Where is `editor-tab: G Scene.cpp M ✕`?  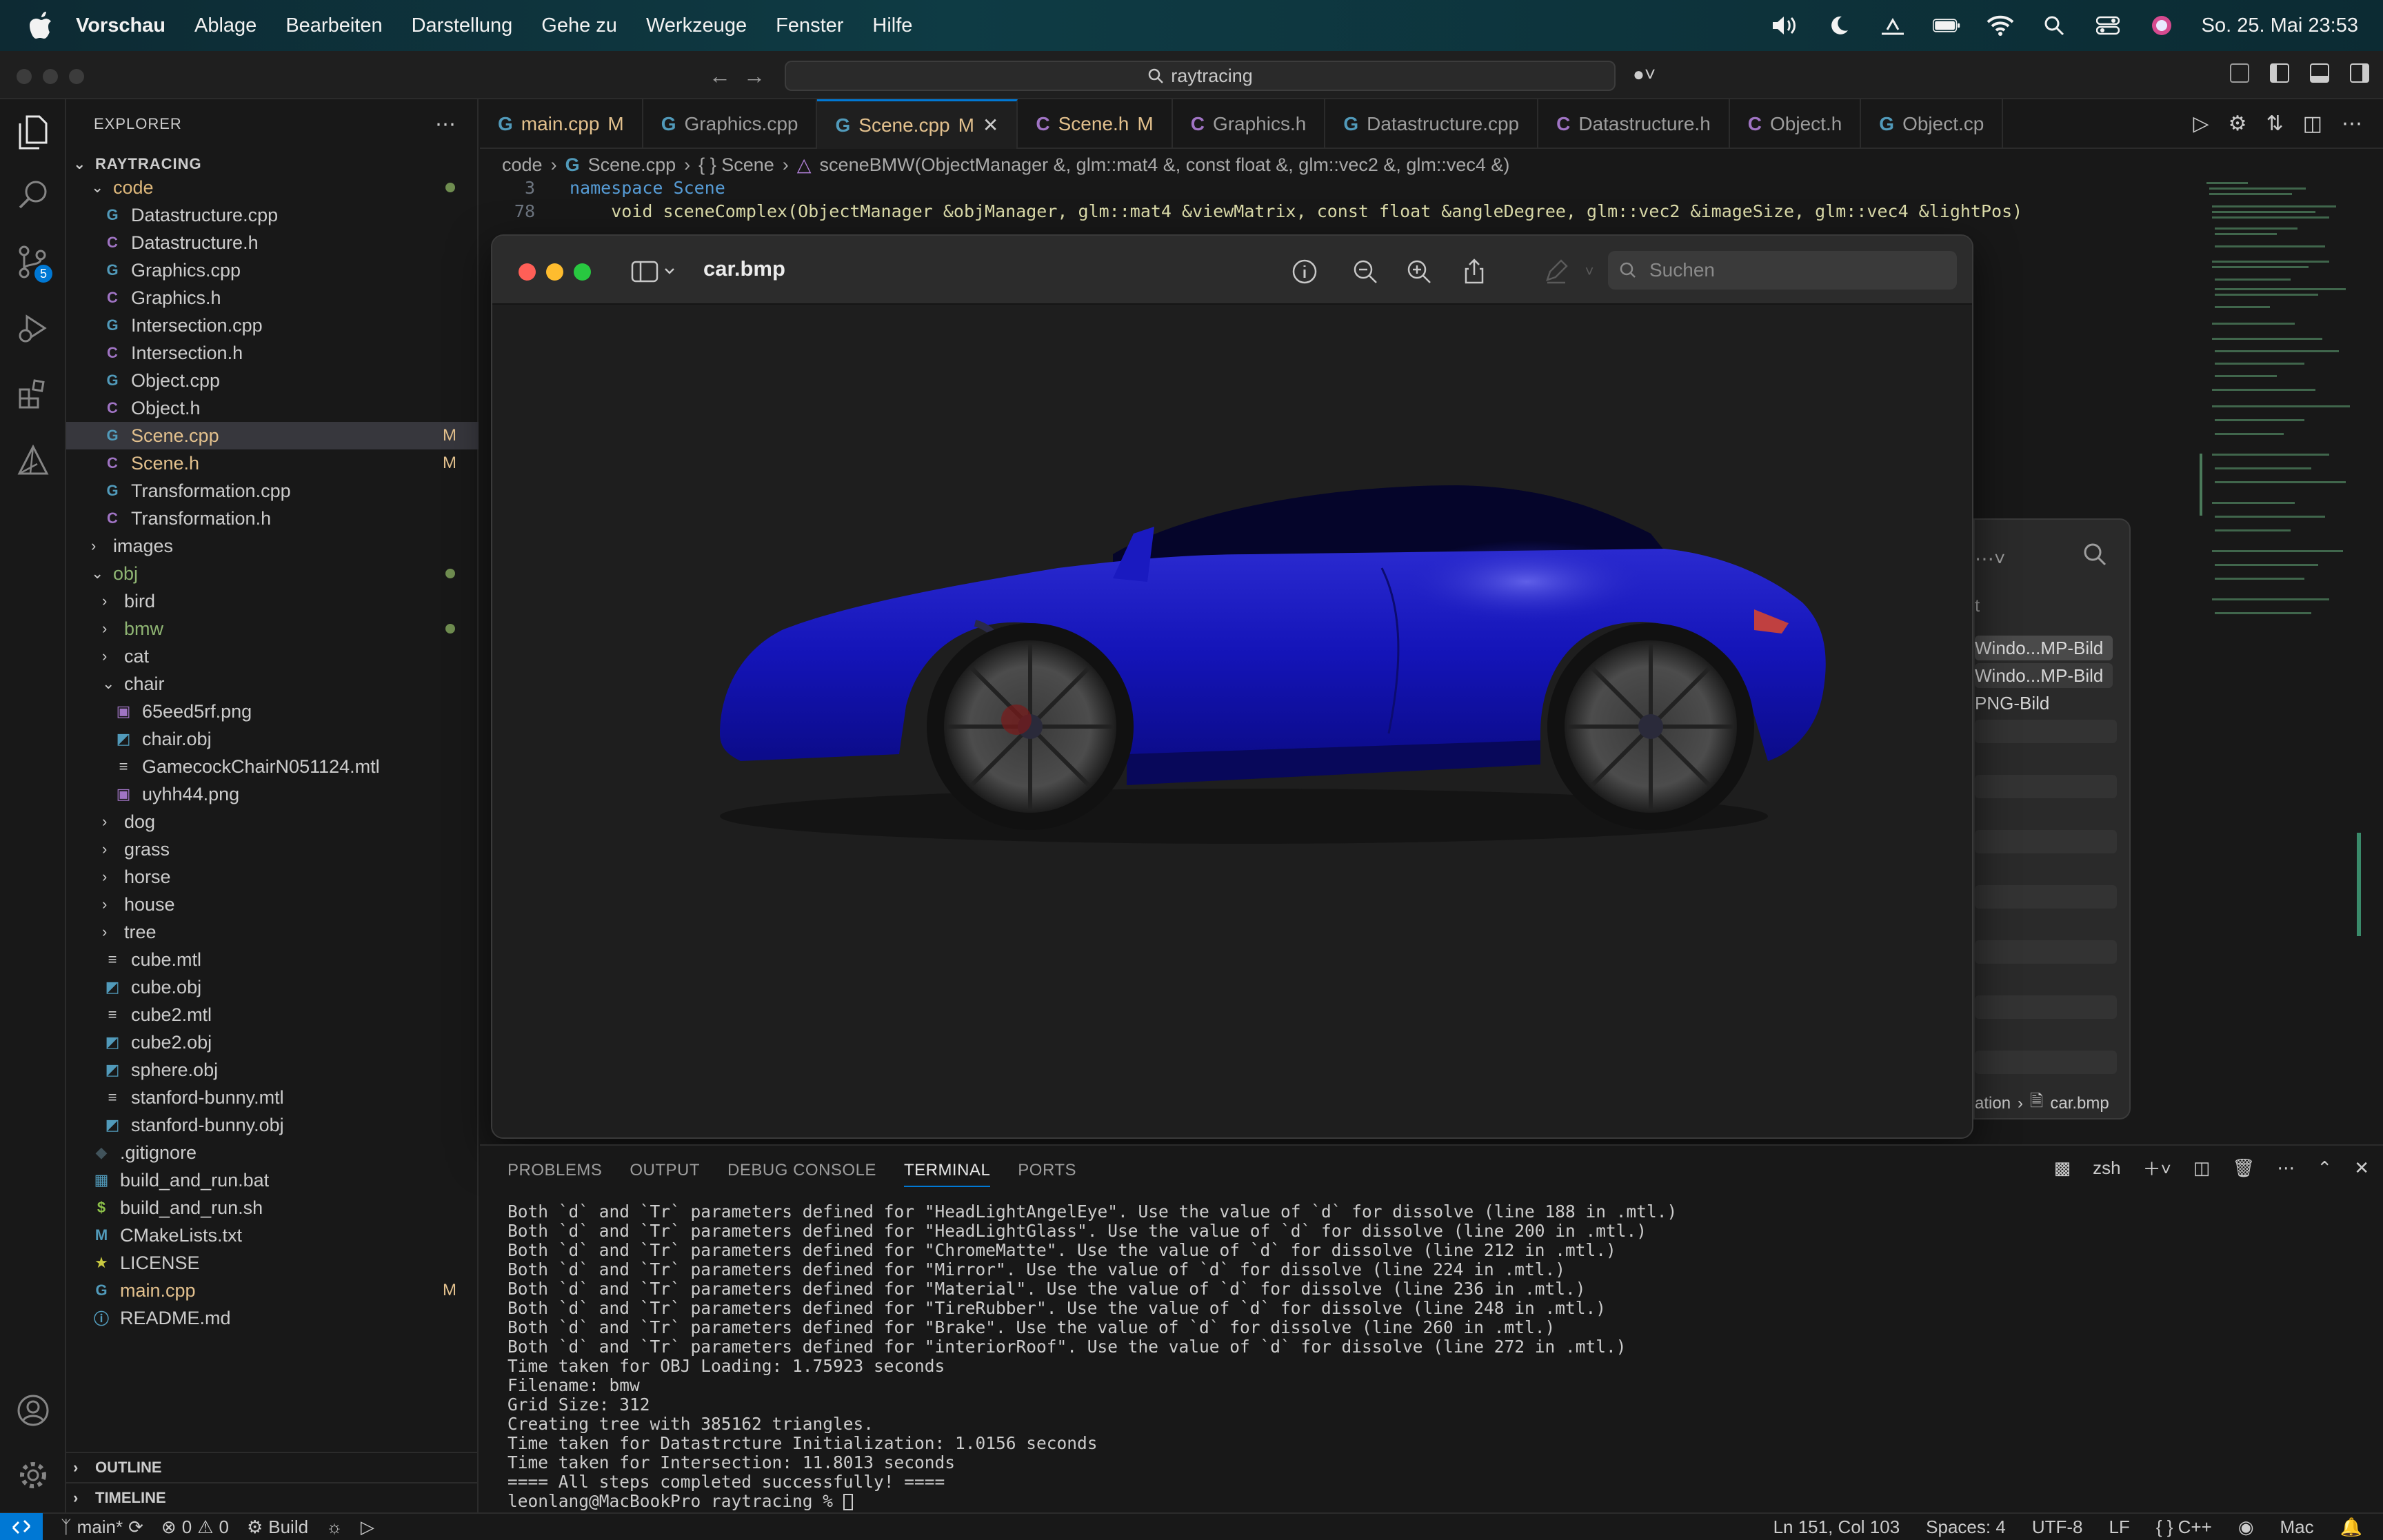
editor-tab: G Scene.cpp M ✕ is located at coordinates (917, 124).